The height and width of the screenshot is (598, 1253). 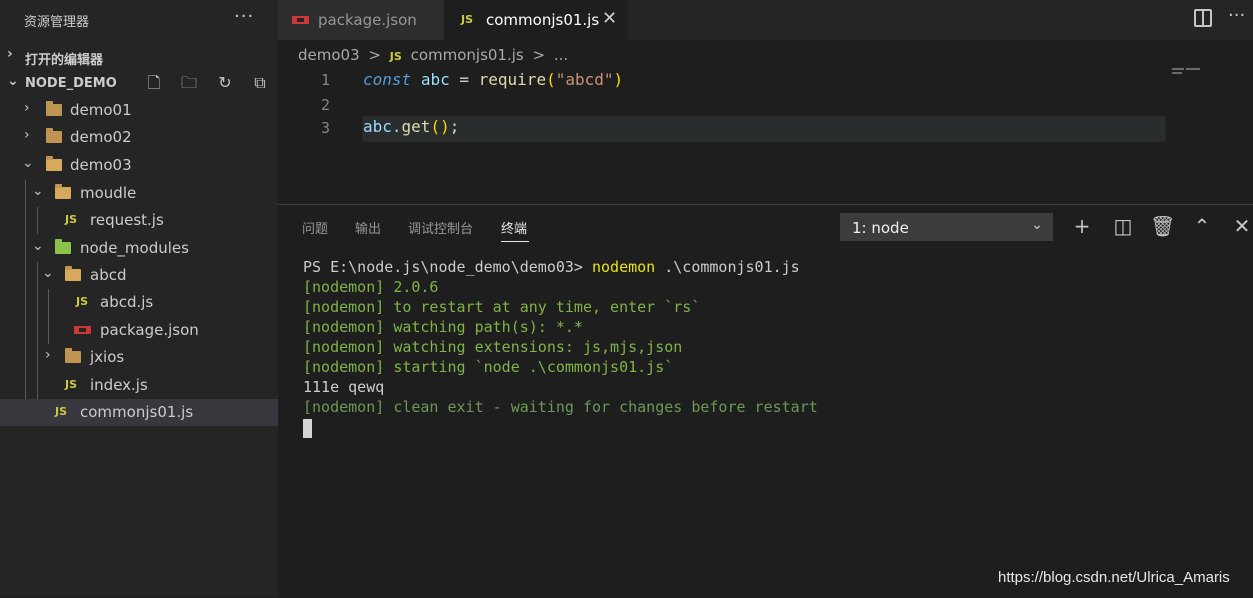 What do you see at coordinates (139, 110) in the screenshot?
I see `tree-item-demo01: › demo01` at bounding box center [139, 110].